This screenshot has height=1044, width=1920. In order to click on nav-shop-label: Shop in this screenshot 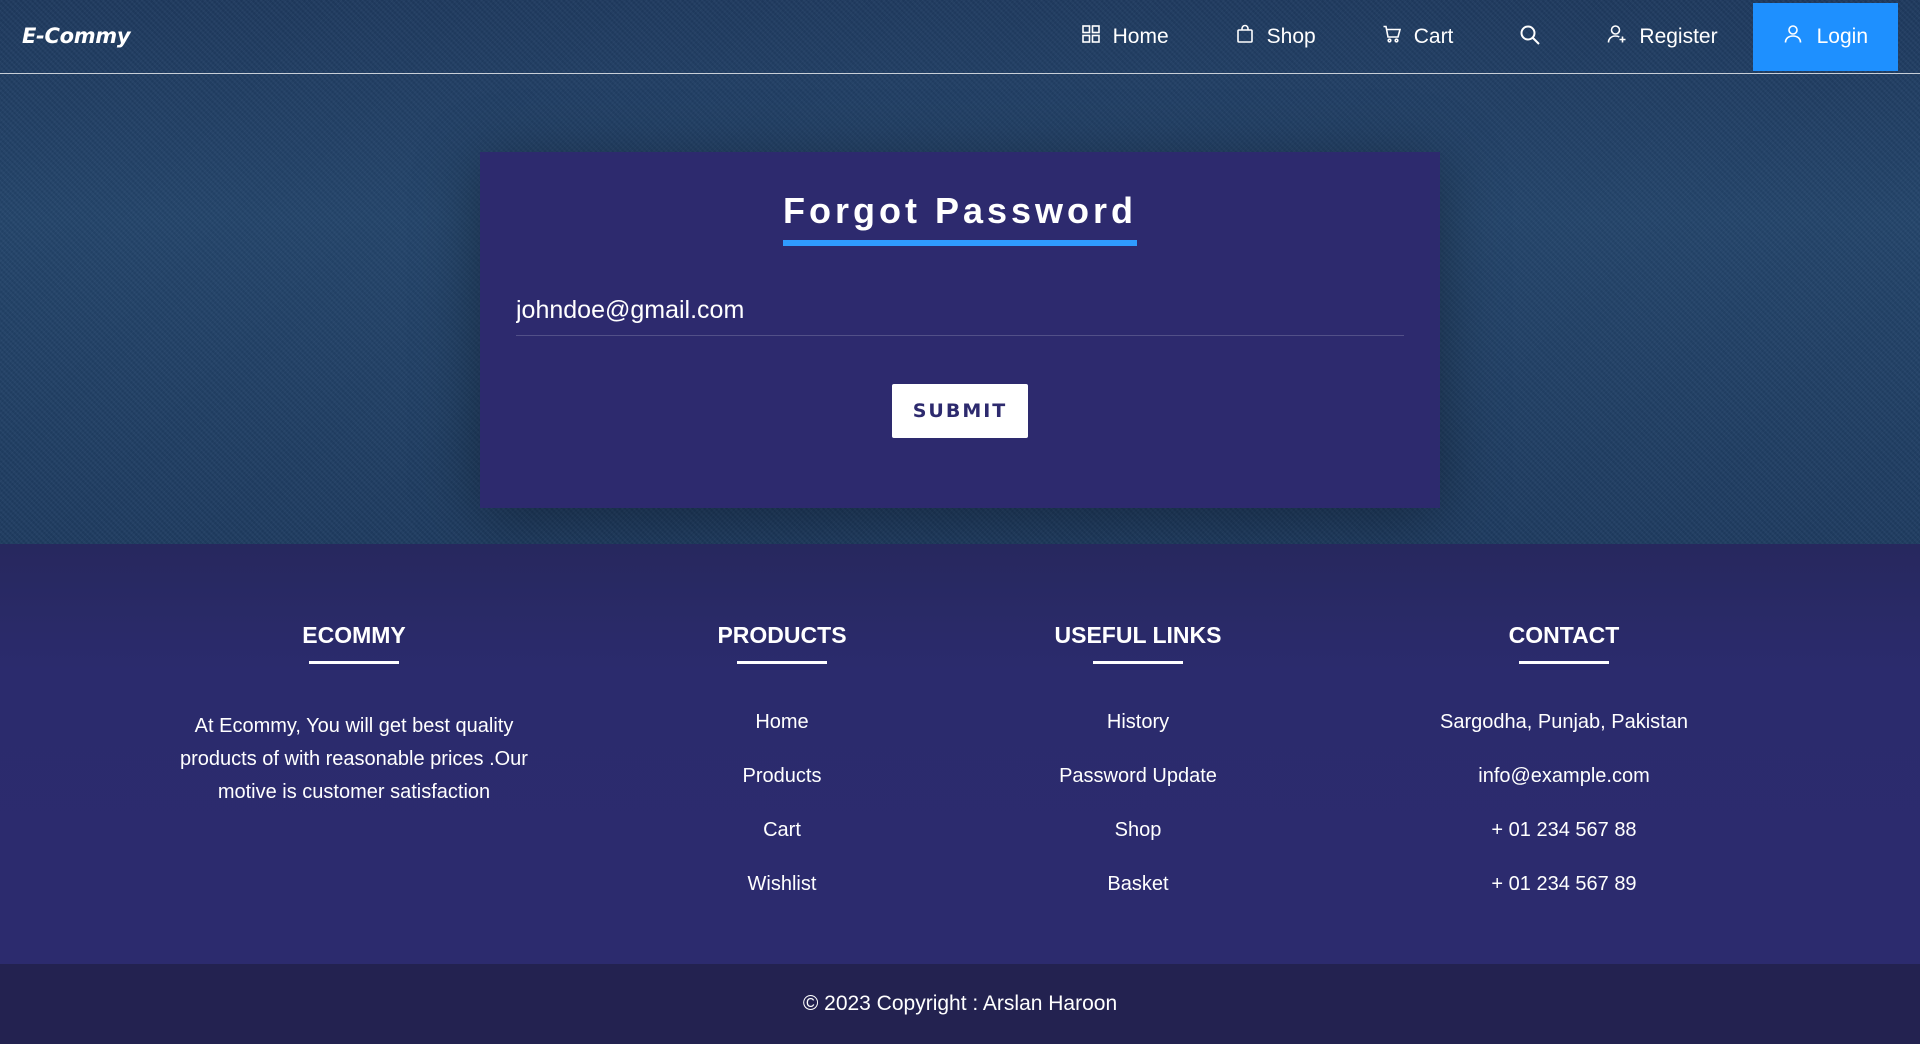, I will do `click(1291, 36)`.